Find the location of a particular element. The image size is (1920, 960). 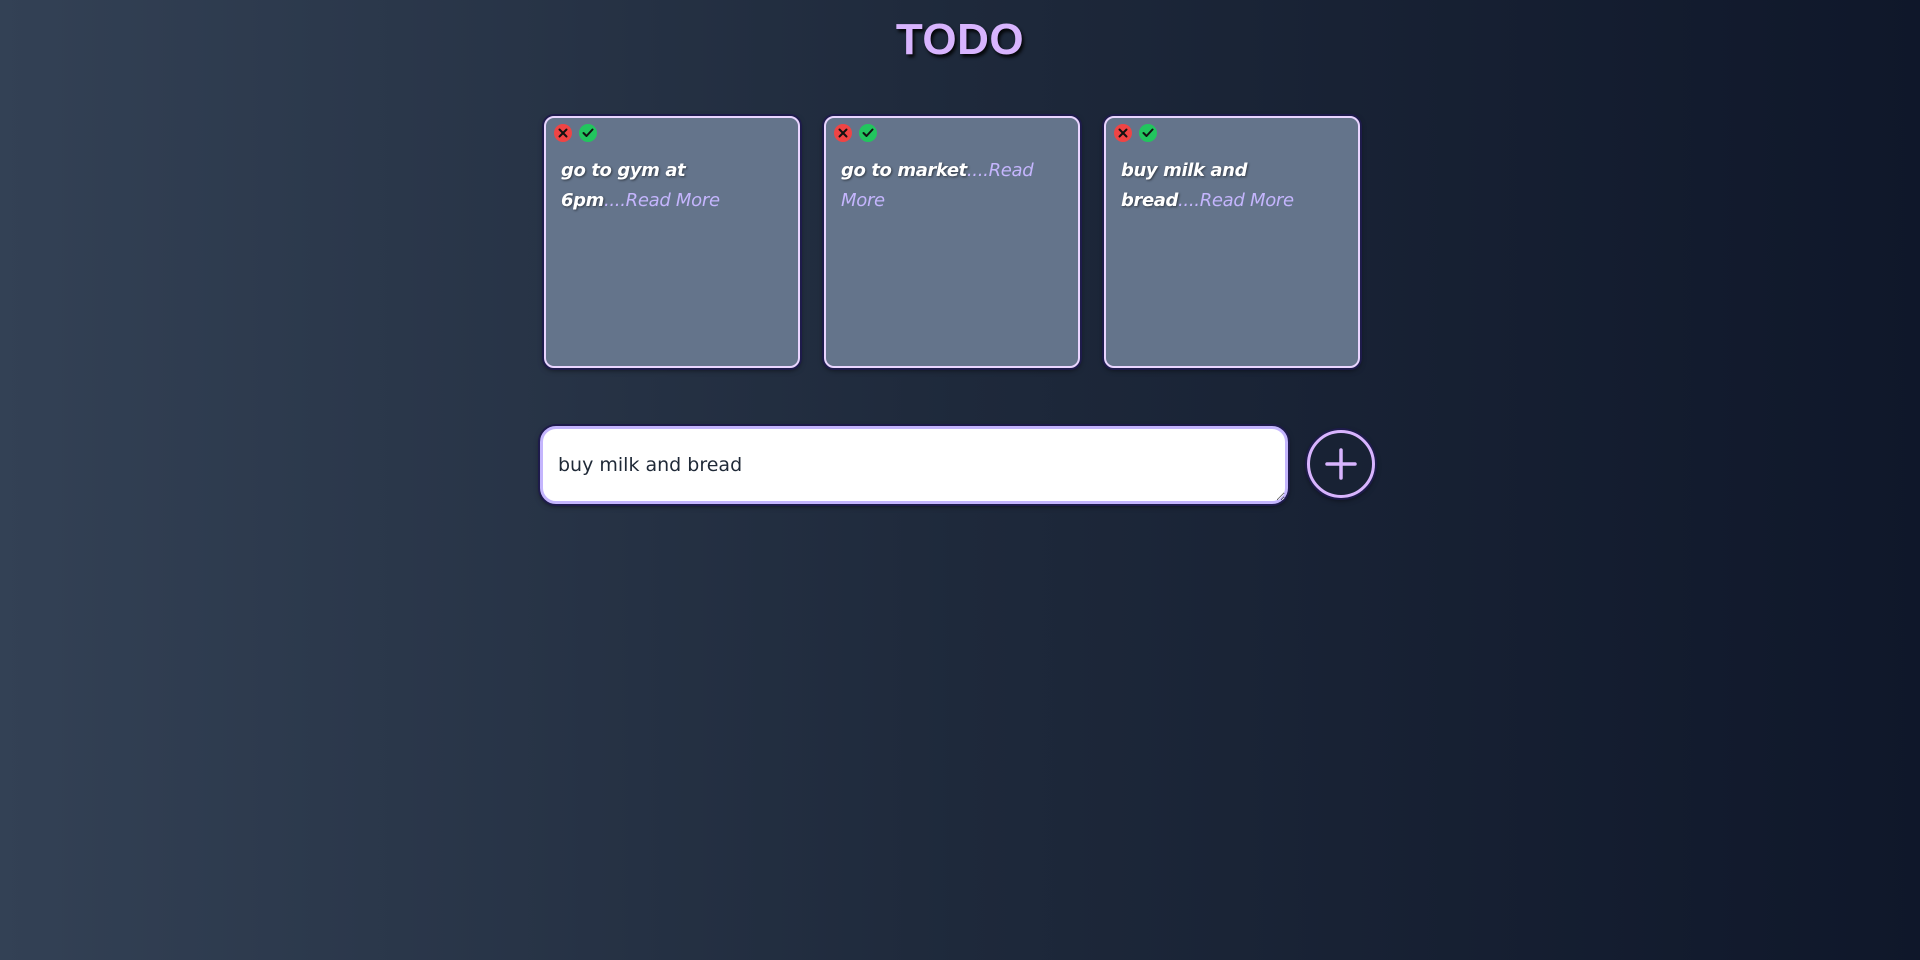

todo-card: buy milk and bread....Read More is located at coordinates (1232, 242).